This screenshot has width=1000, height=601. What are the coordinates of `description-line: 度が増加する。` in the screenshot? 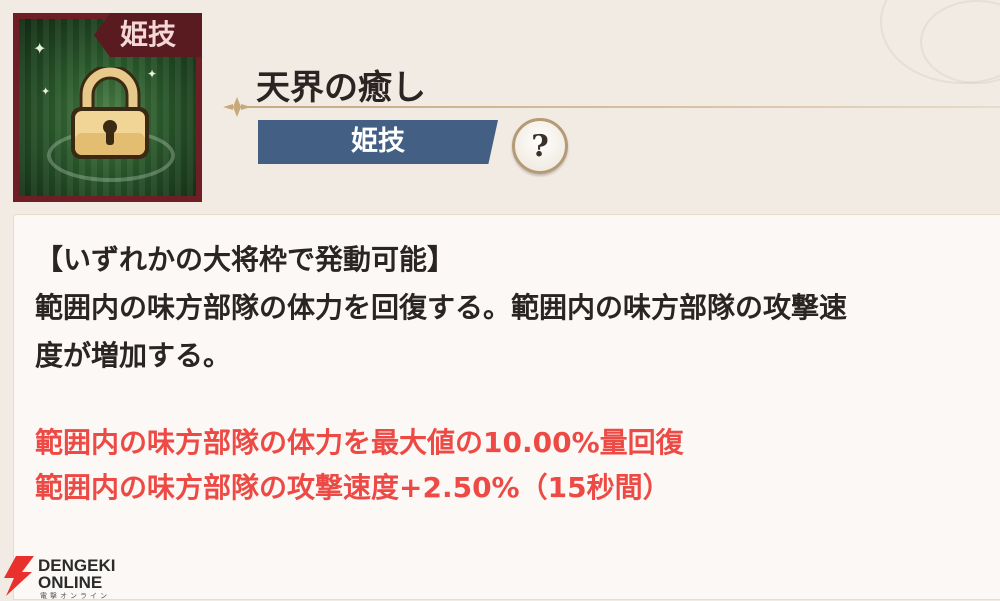 It's located at (133, 355).